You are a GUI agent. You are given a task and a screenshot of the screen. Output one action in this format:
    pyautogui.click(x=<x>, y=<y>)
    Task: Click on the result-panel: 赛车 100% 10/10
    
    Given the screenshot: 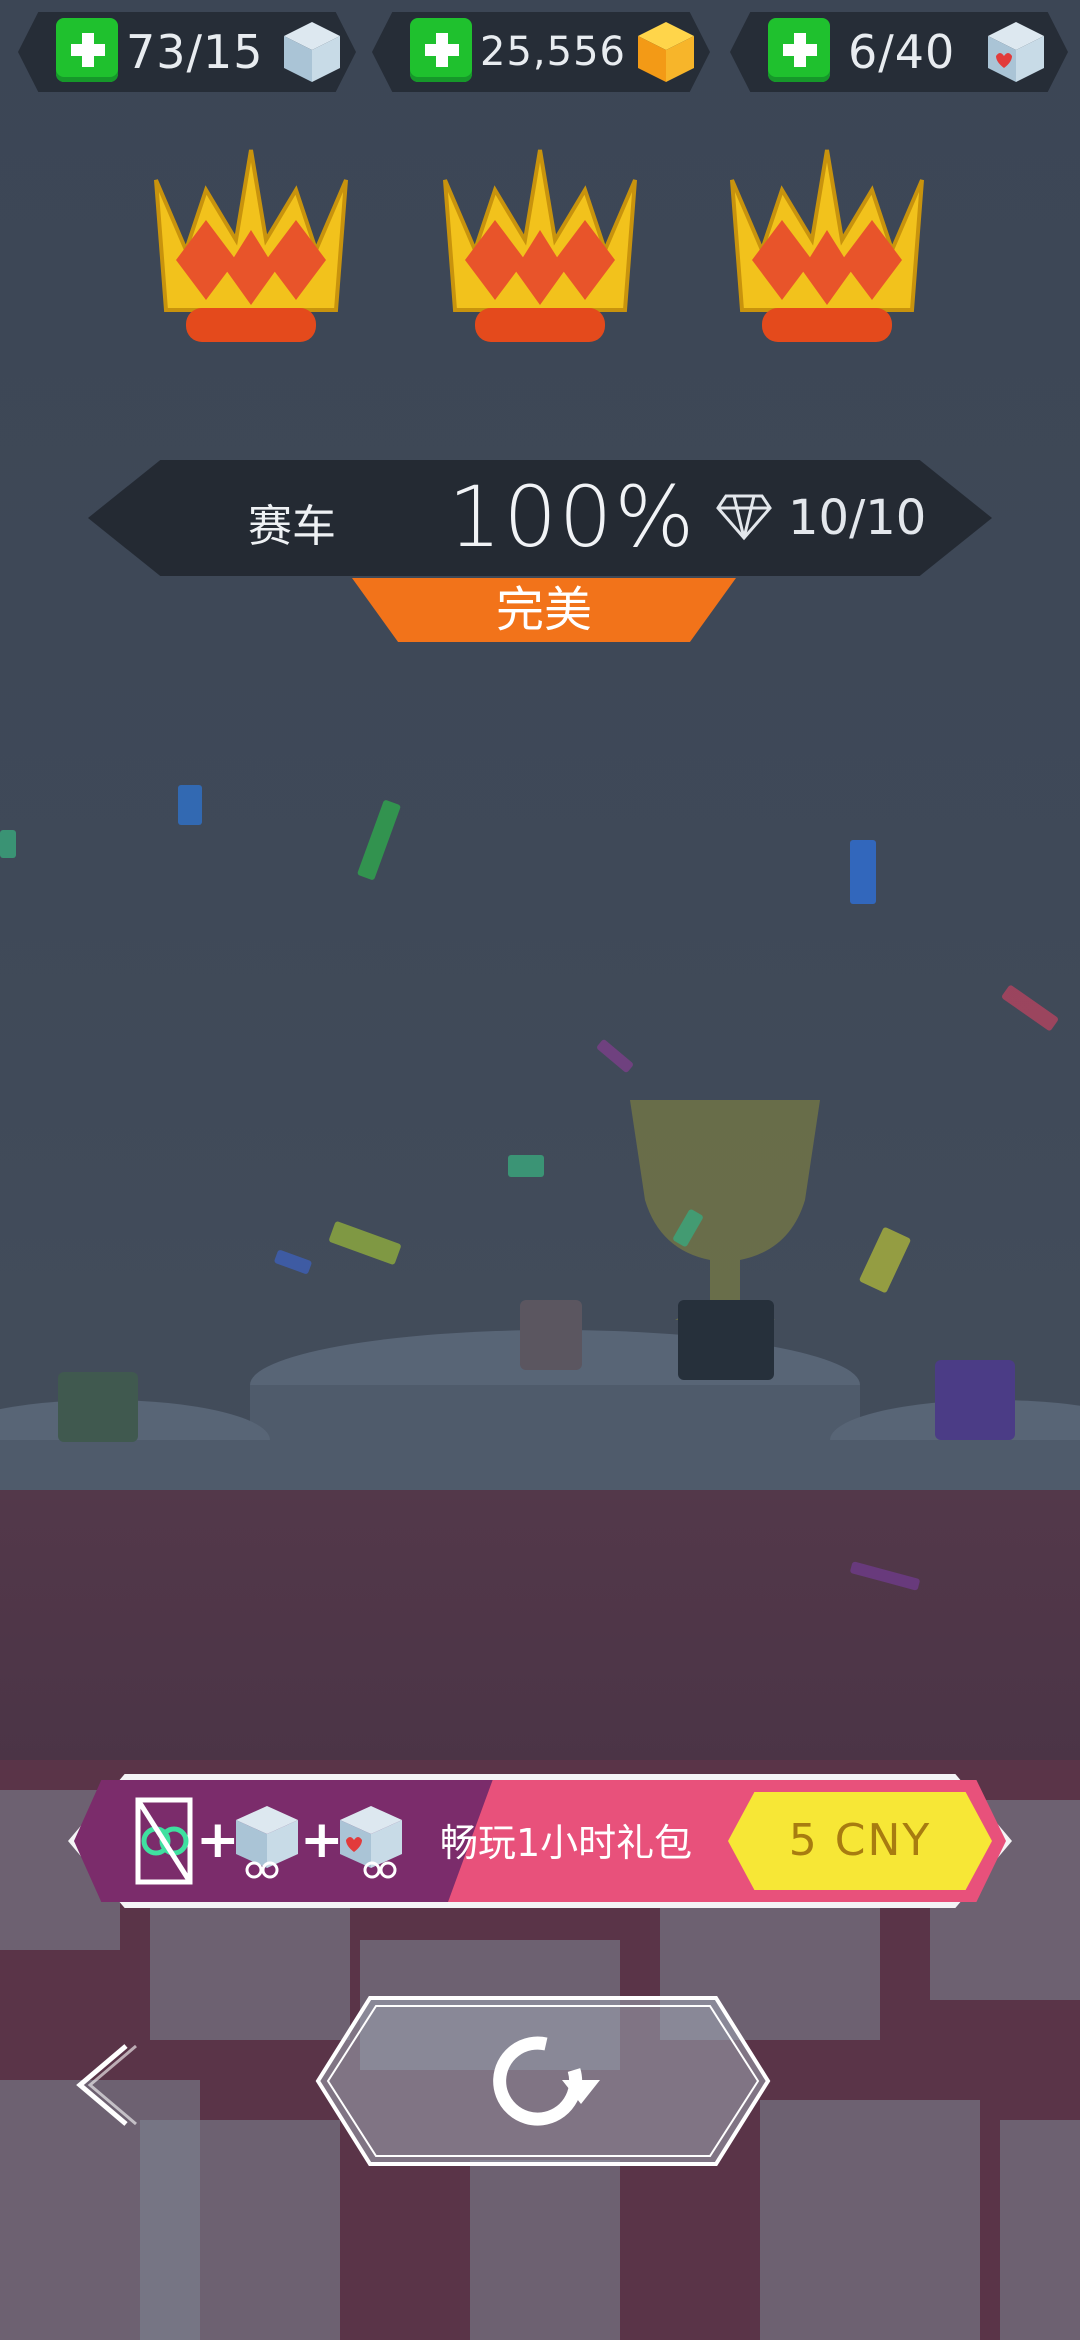 What is the action you would take?
    pyautogui.click(x=540, y=518)
    